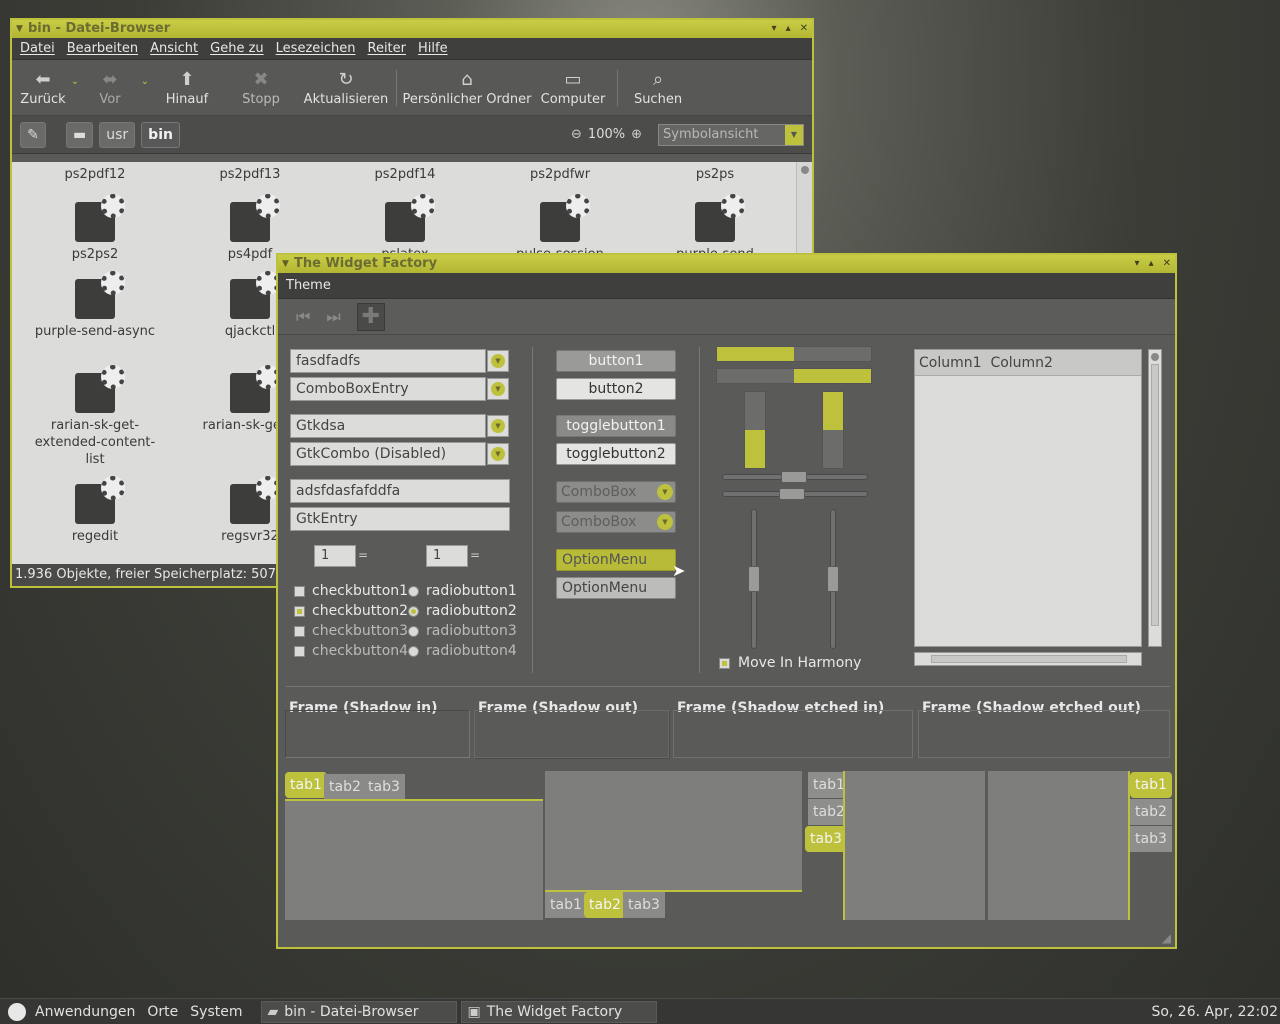 Image resolution: width=1280 pixels, height=1024 pixels. Describe the element at coordinates (467, 87) in the screenshot. I see `home-button: ⌂ Persönlicher Ordner` at that location.